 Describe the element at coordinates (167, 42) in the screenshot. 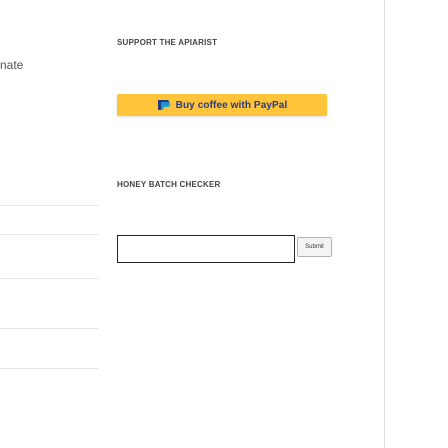

I see `support-heading: SUPPORT THE APIARIST` at that location.